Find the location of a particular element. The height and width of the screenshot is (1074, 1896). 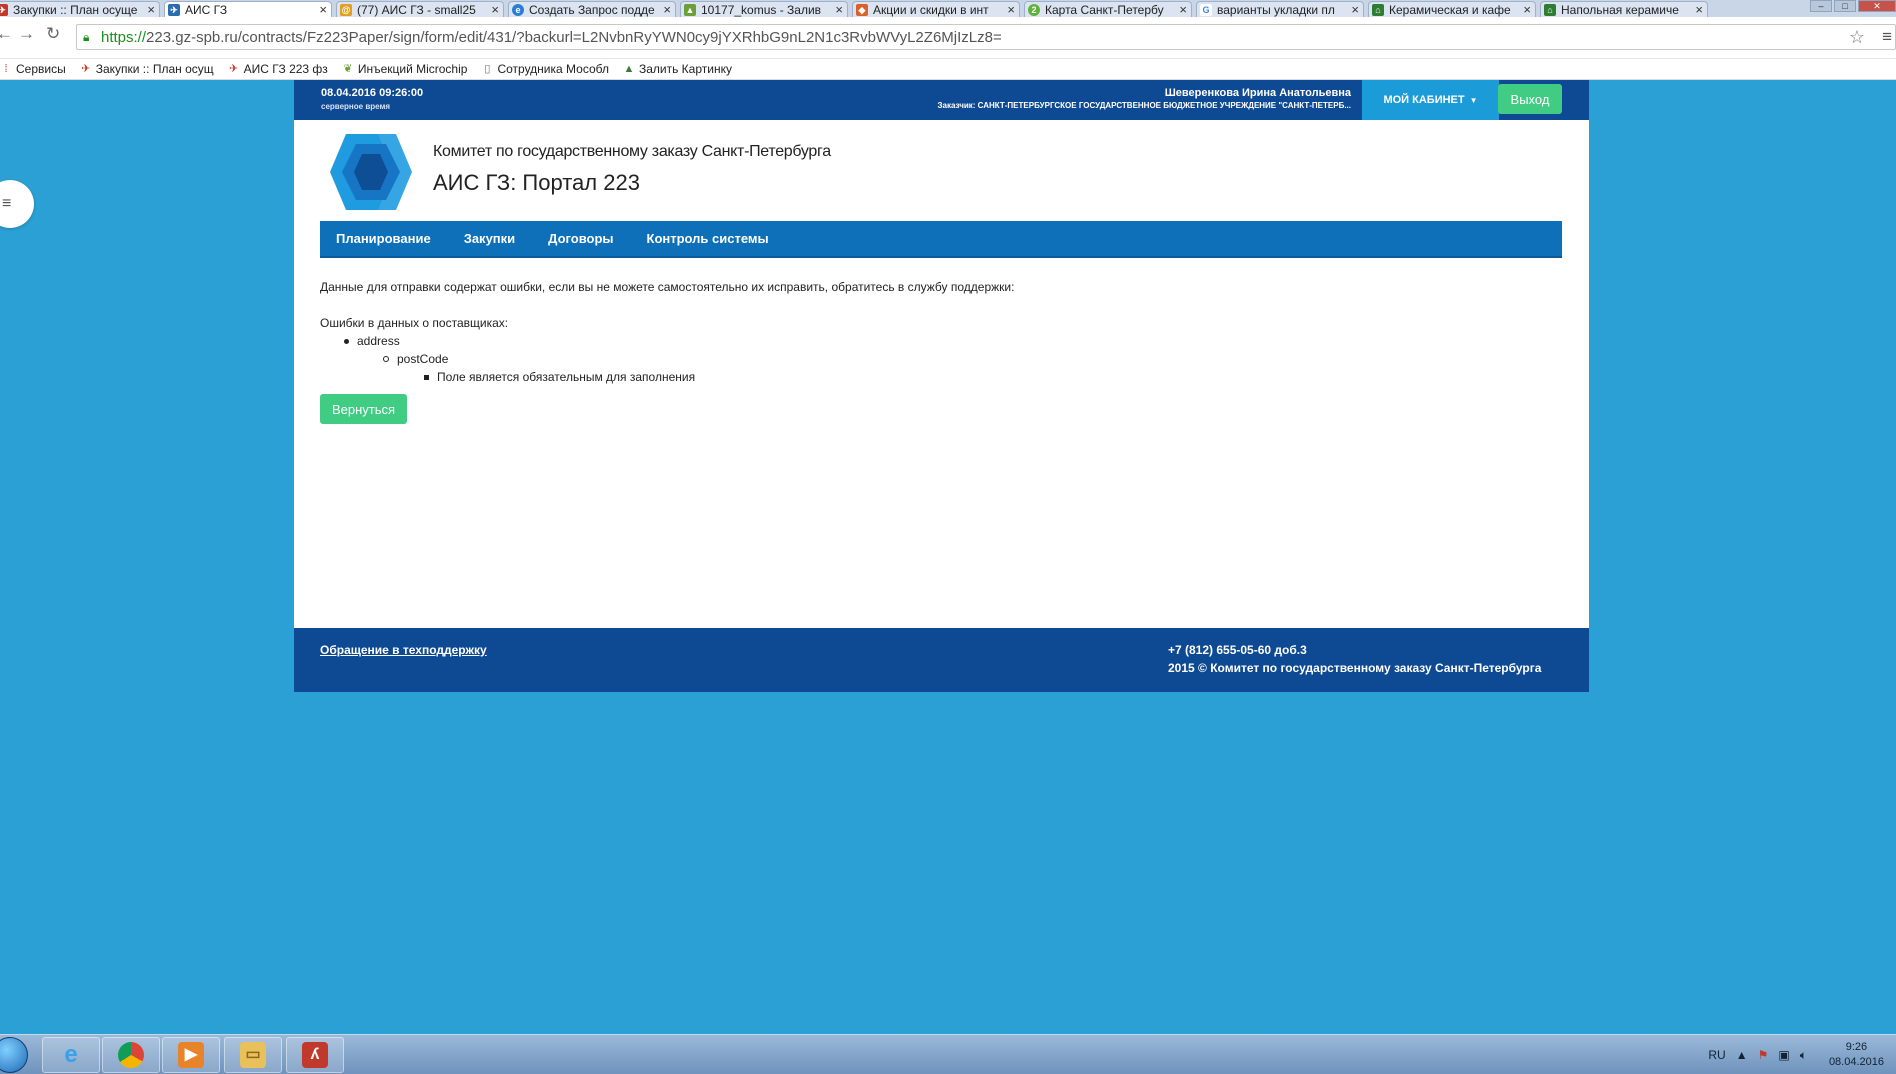

taskbar-ie: e is located at coordinates (71, 1055).